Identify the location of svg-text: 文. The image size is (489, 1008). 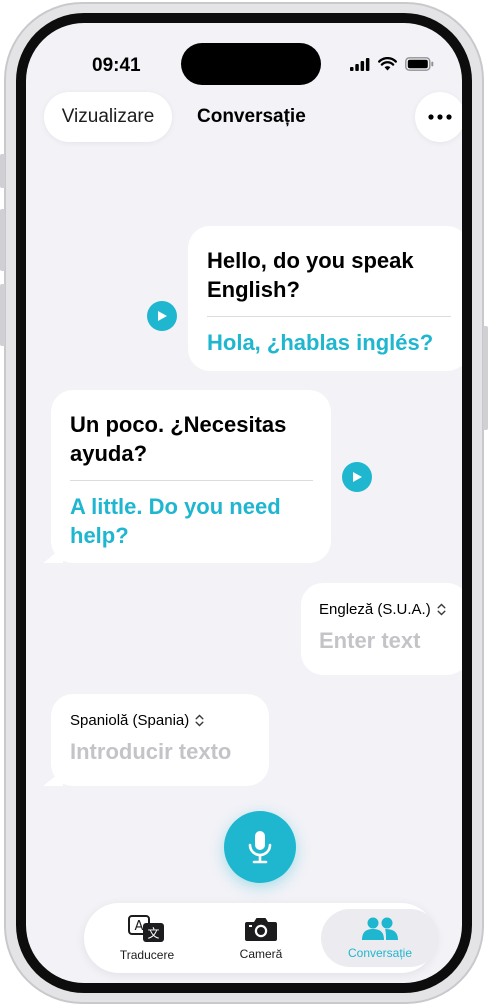
(153, 933).